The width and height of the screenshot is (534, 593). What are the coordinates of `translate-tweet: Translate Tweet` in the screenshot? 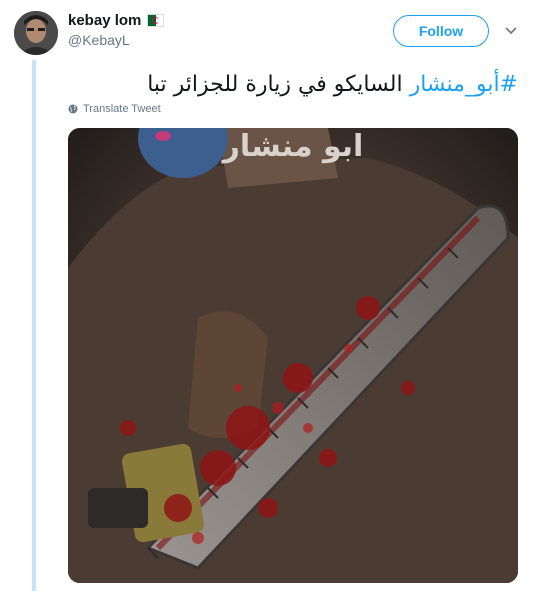 It's located at (114, 109).